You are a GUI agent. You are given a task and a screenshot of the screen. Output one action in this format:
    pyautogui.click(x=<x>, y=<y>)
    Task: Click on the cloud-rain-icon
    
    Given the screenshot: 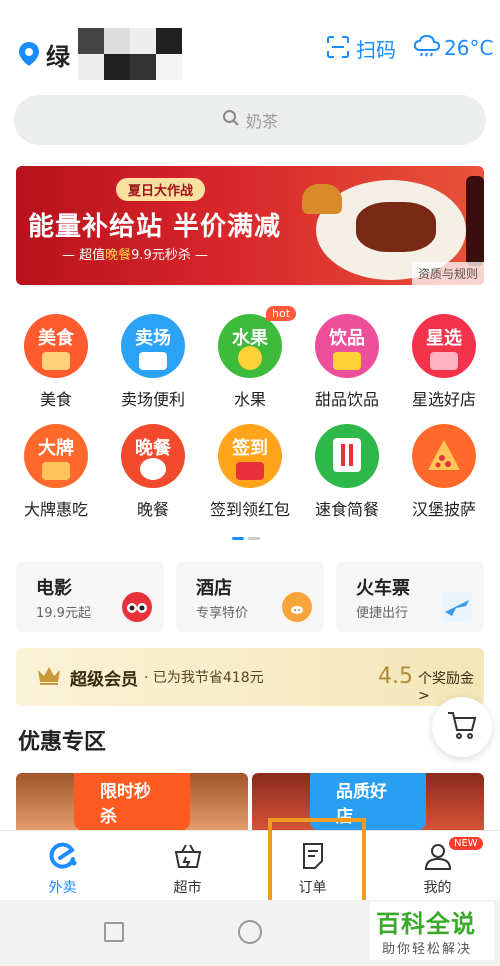 What is the action you would take?
    pyautogui.click(x=427, y=48)
    